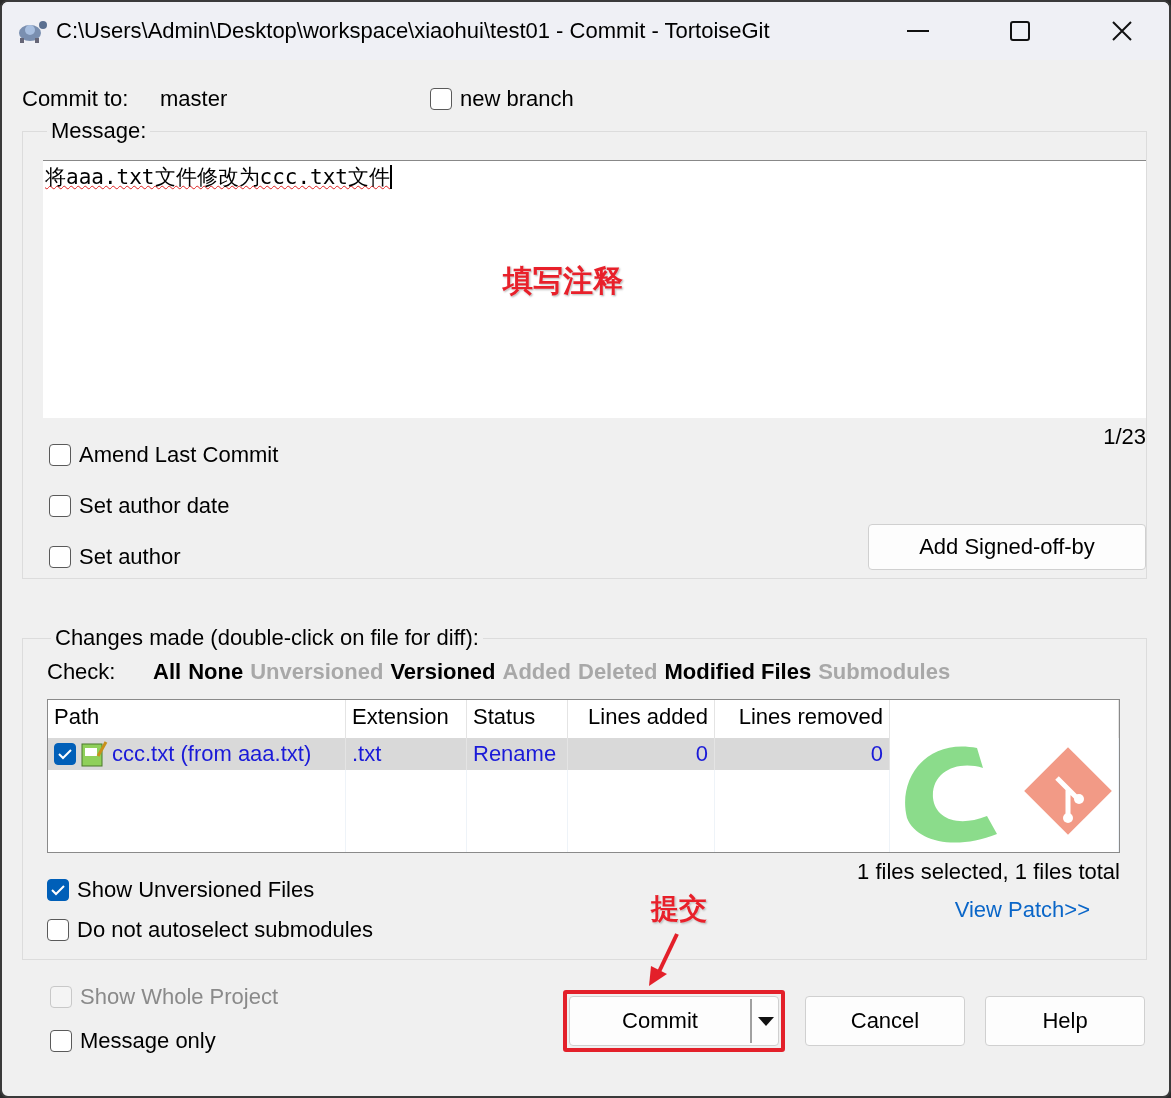  Describe the element at coordinates (225, 930) in the screenshot. I see `checkbox-label: Do not autoselect submodules` at that location.